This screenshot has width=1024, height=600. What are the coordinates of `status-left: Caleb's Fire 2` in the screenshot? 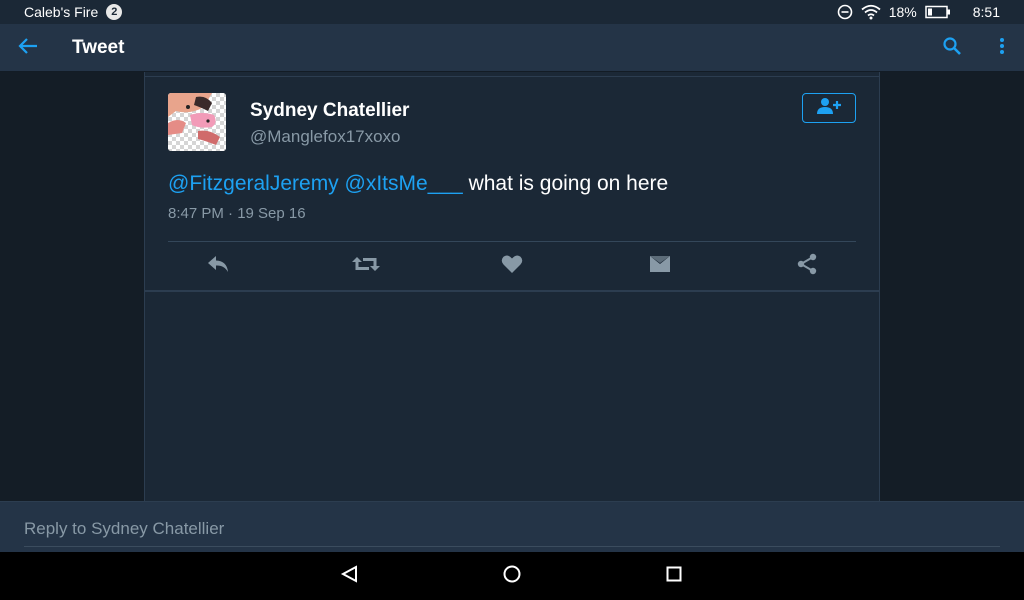 It's located at (73, 12).